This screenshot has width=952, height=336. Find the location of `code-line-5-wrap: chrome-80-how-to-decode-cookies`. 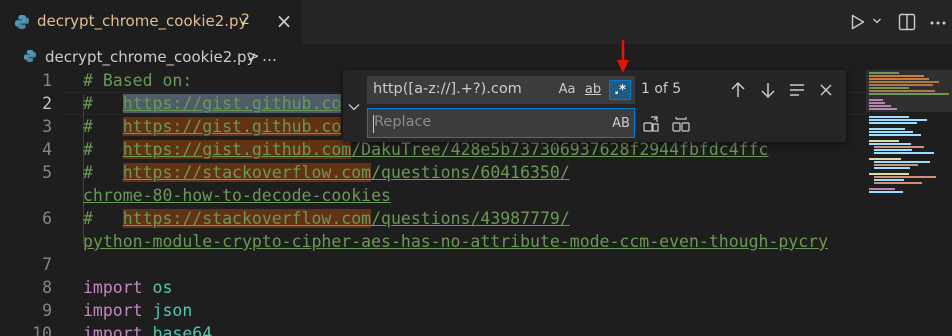

code-line-5-wrap: chrome-80-how-to-decode-cookies is located at coordinates (237, 195).